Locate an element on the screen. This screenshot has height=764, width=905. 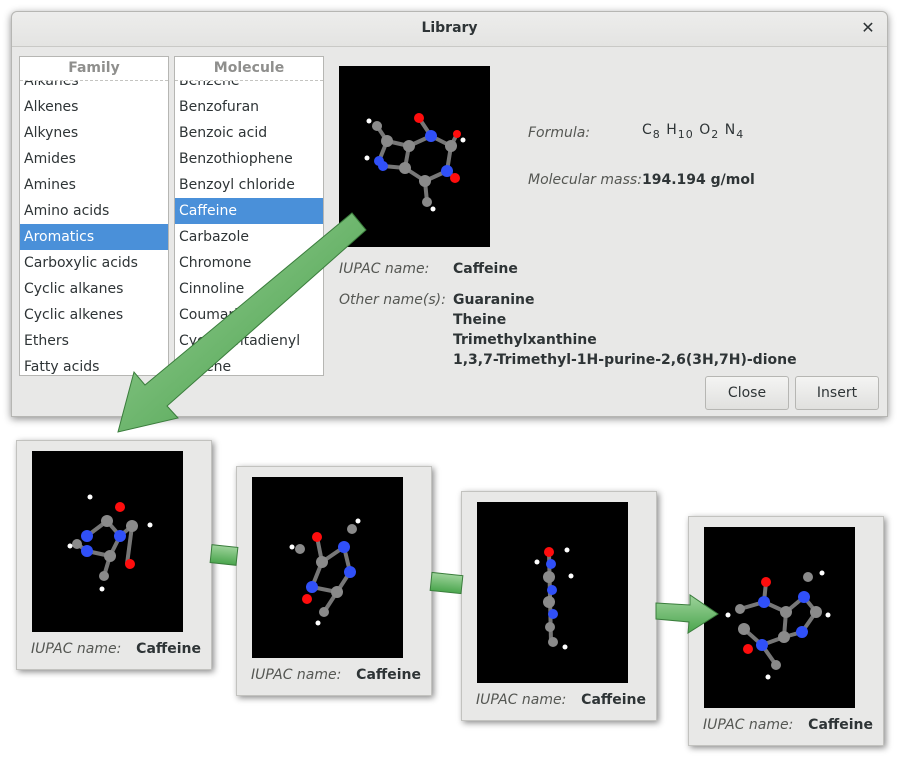
family-item: Alkynes is located at coordinates (94, 133).